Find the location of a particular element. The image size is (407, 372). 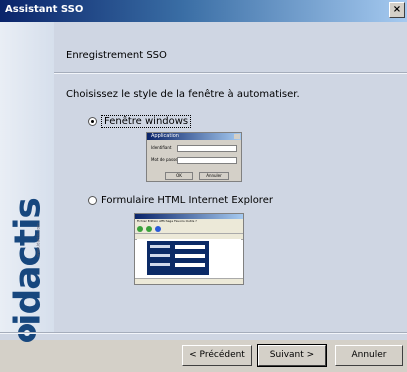

brand-url: www.idactis.com is located at coordinates (38, 240).